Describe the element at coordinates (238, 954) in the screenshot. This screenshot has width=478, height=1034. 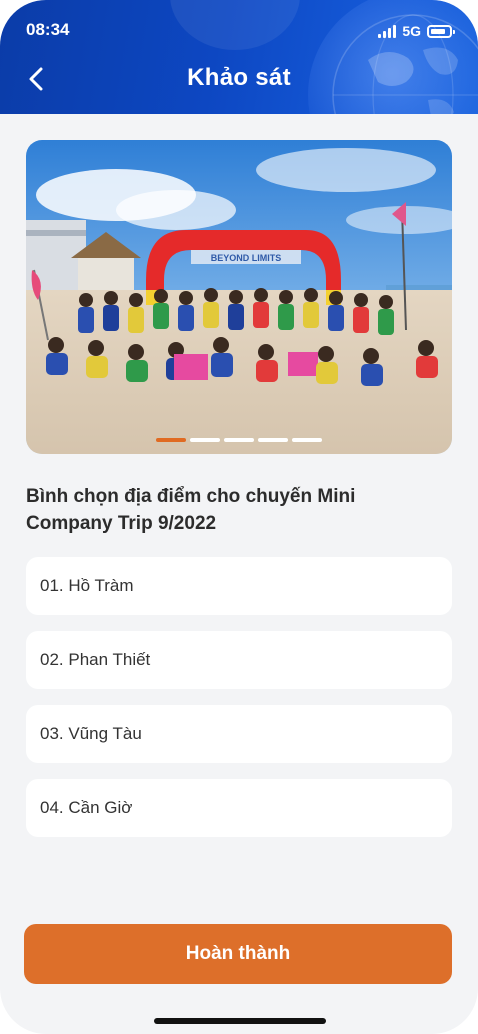
I see `submit-button: Hoàn thành` at that location.